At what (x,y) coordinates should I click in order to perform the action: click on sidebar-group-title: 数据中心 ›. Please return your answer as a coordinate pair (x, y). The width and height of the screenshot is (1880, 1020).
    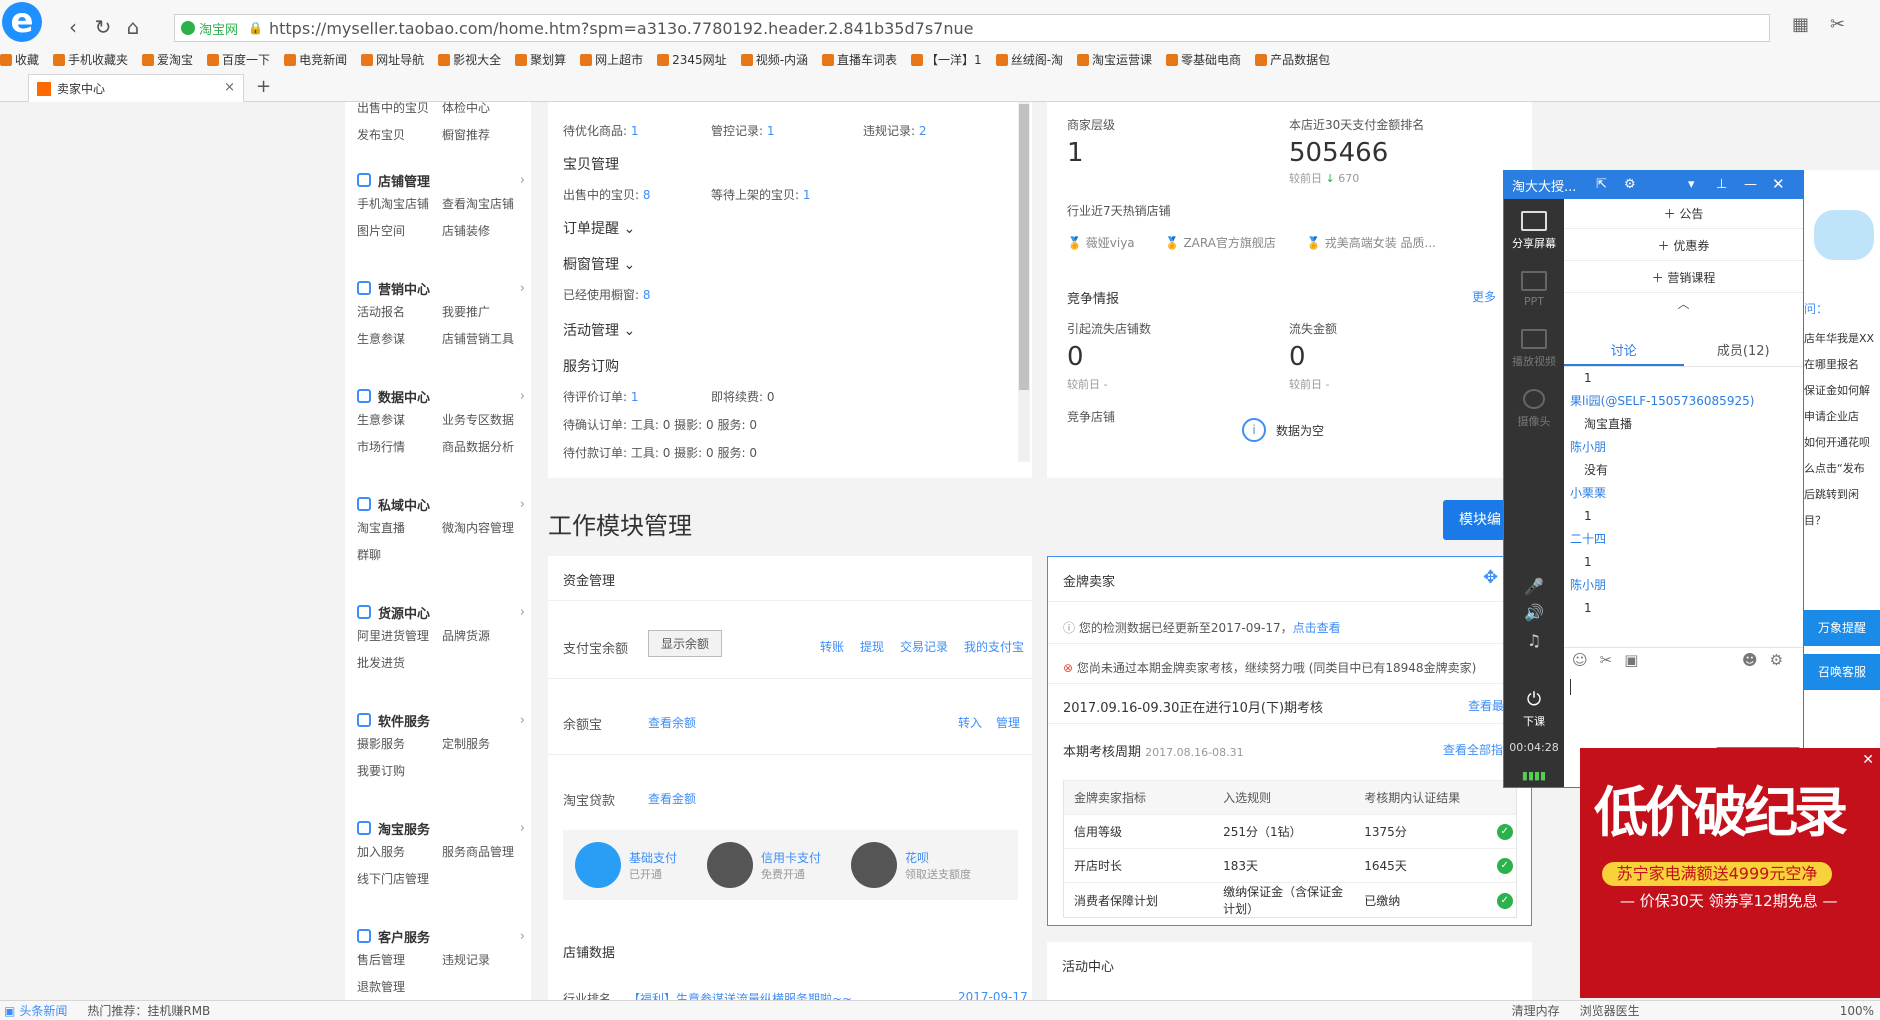
    Looking at the image, I should click on (442, 396).